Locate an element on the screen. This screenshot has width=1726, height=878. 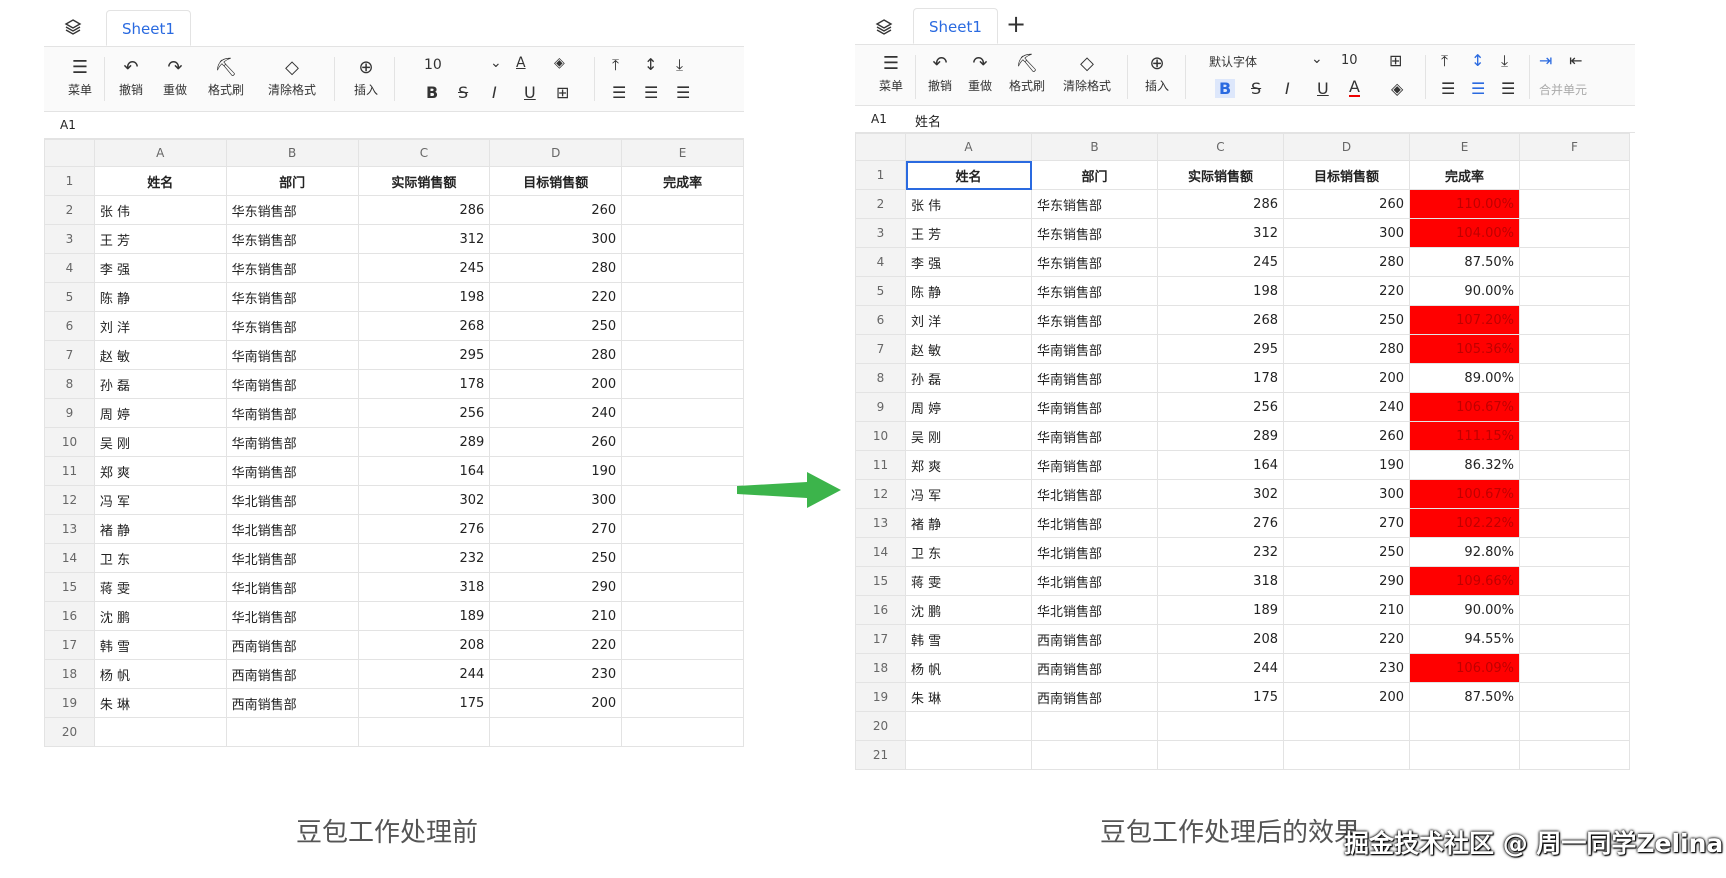
row-header: 15 is located at coordinates (880, 581).